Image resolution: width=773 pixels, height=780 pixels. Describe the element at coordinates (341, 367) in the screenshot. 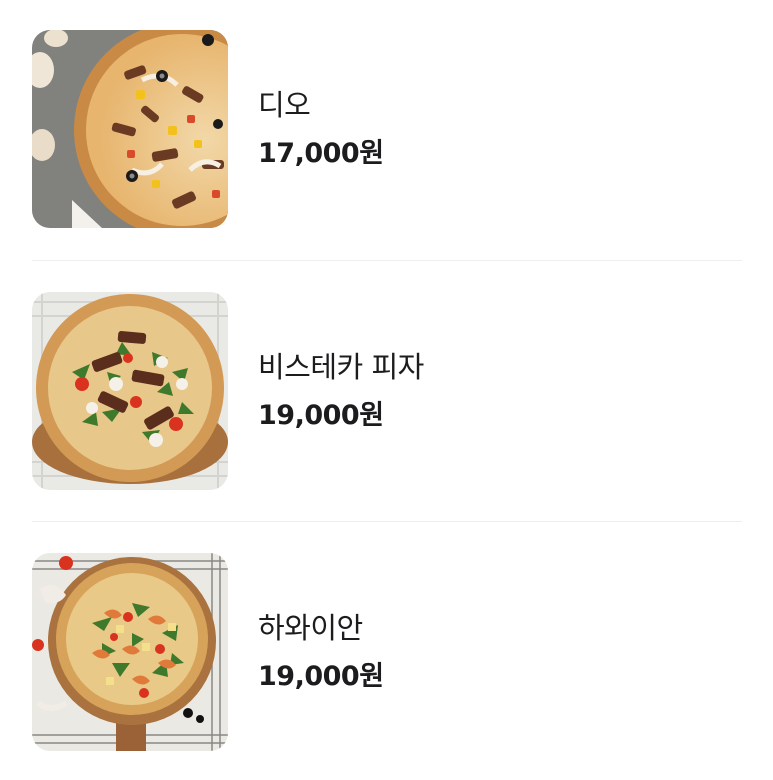

I see `menu-item-name: 비스테카 피자` at that location.